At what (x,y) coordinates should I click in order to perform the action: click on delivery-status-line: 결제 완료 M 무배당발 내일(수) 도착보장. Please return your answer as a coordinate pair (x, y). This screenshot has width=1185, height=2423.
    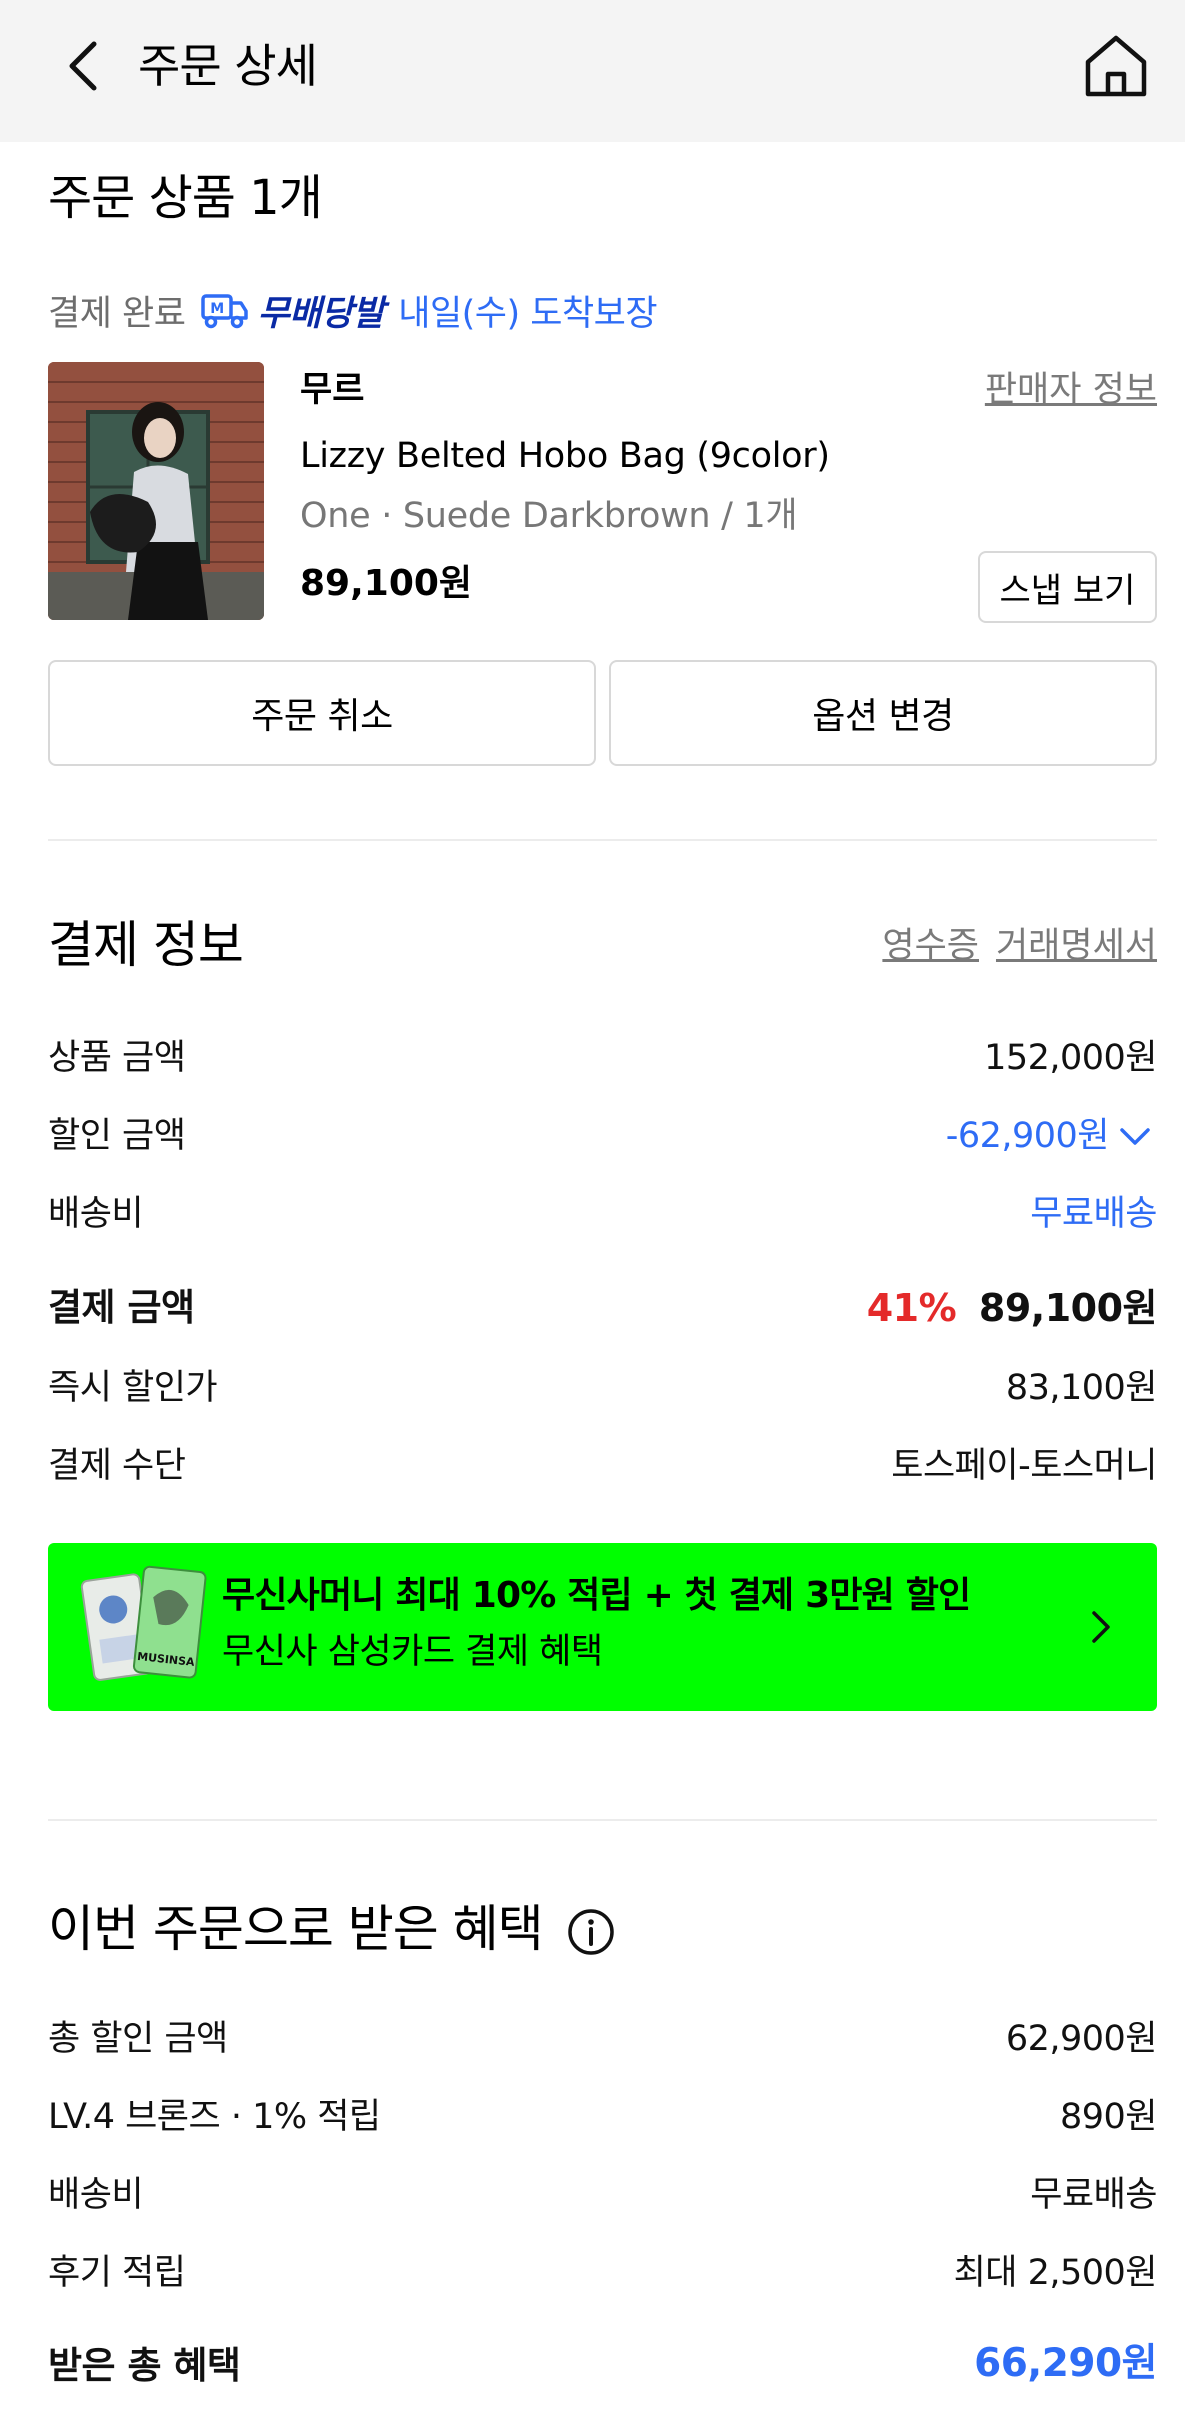
    Looking at the image, I should click on (353, 310).